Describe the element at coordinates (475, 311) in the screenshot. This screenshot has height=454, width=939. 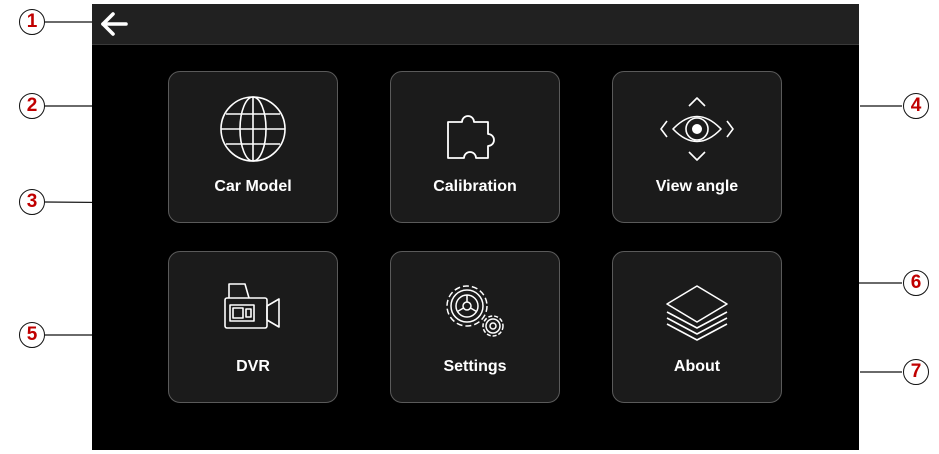
I see `gears-icon` at that location.